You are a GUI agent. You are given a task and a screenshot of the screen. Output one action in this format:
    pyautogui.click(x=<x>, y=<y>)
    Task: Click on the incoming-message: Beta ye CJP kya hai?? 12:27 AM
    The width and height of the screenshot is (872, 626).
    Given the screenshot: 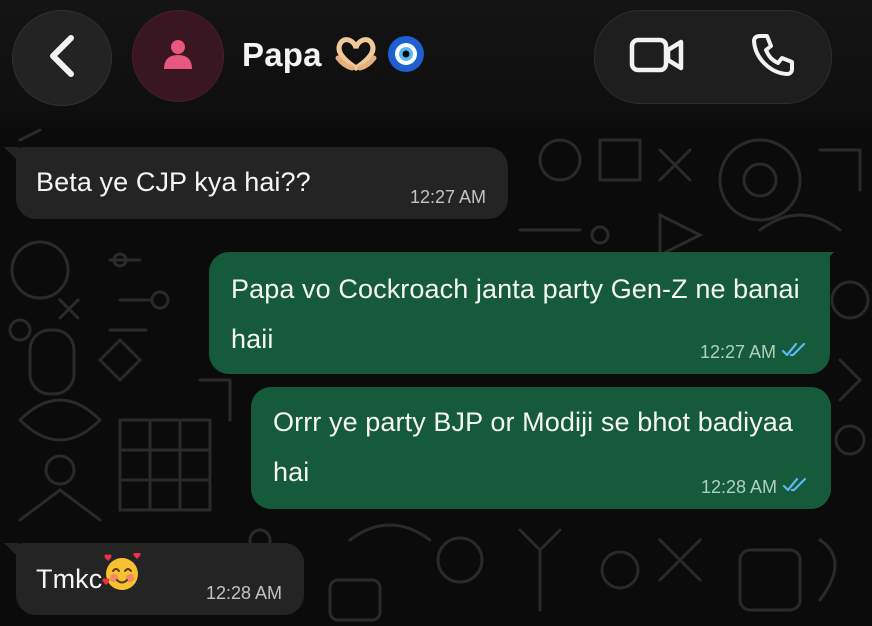 What is the action you would take?
    pyautogui.click(x=262, y=183)
    